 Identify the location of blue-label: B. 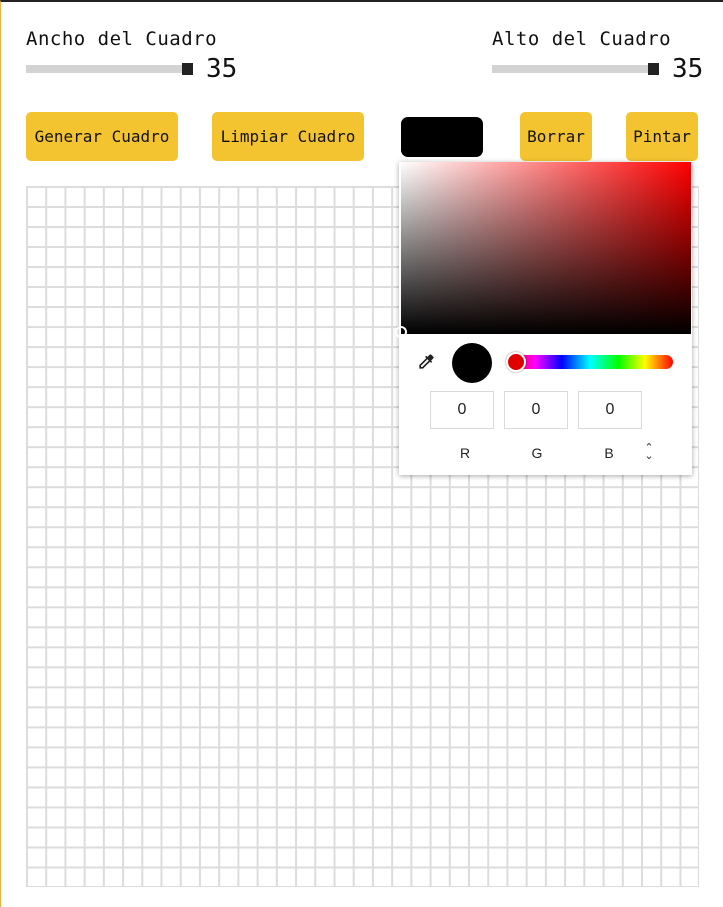
(609, 453).